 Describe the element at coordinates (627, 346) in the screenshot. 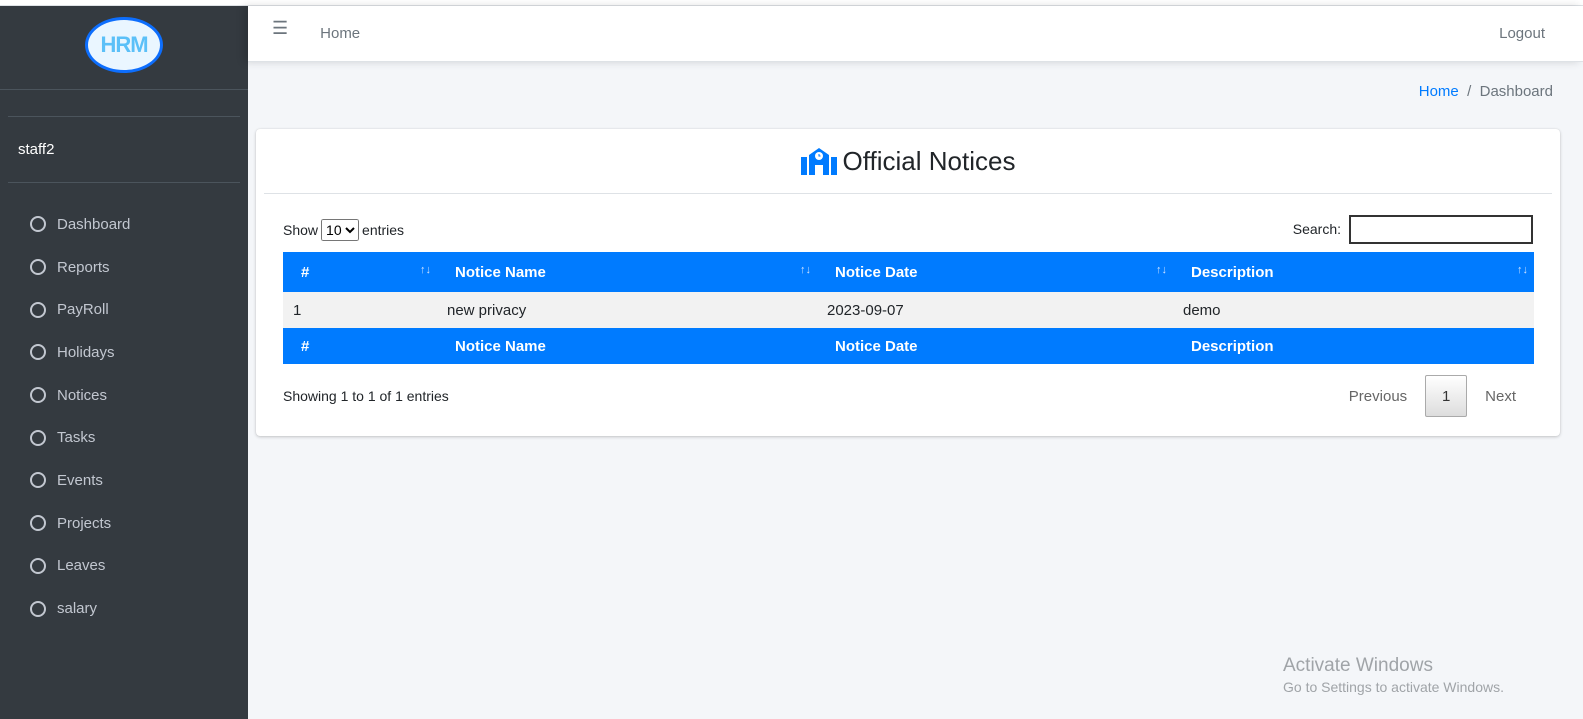

I see `column-footer: Notice Name` at that location.